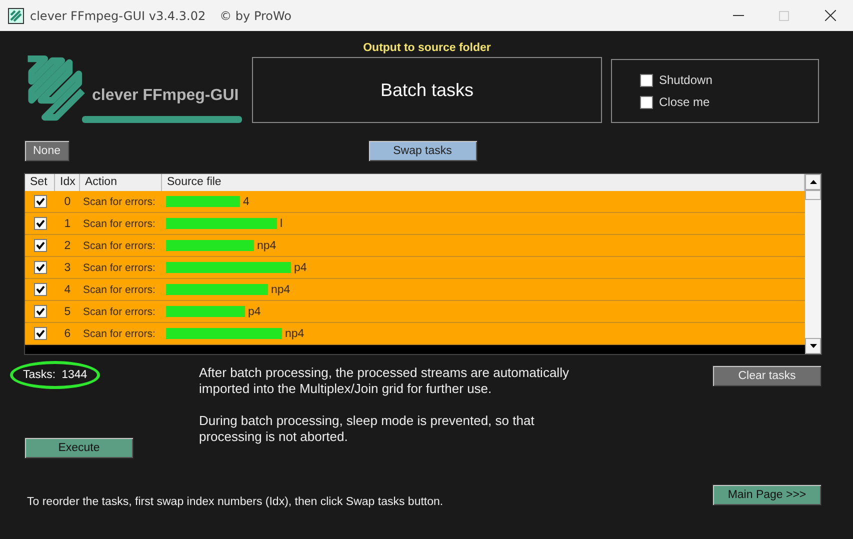  Describe the element at coordinates (729, 80) in the screenshot. I see `option-checkbox: Shutdown` at that location.